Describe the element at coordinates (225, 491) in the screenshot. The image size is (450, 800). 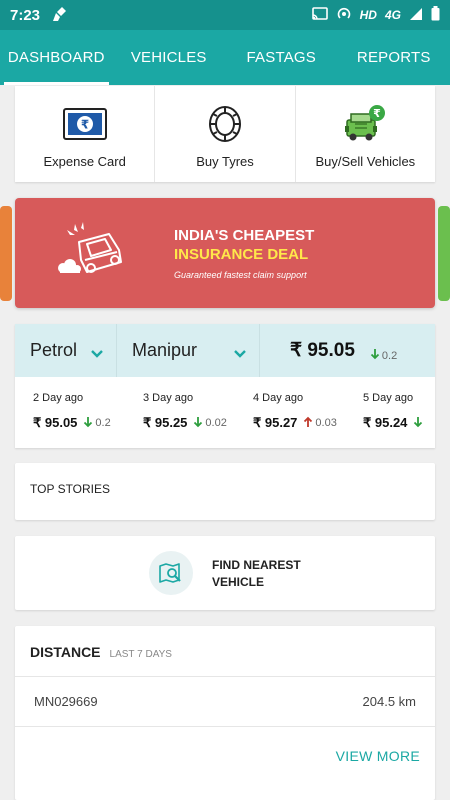
I see `top-stories-card: TOP STORIES` at that location.